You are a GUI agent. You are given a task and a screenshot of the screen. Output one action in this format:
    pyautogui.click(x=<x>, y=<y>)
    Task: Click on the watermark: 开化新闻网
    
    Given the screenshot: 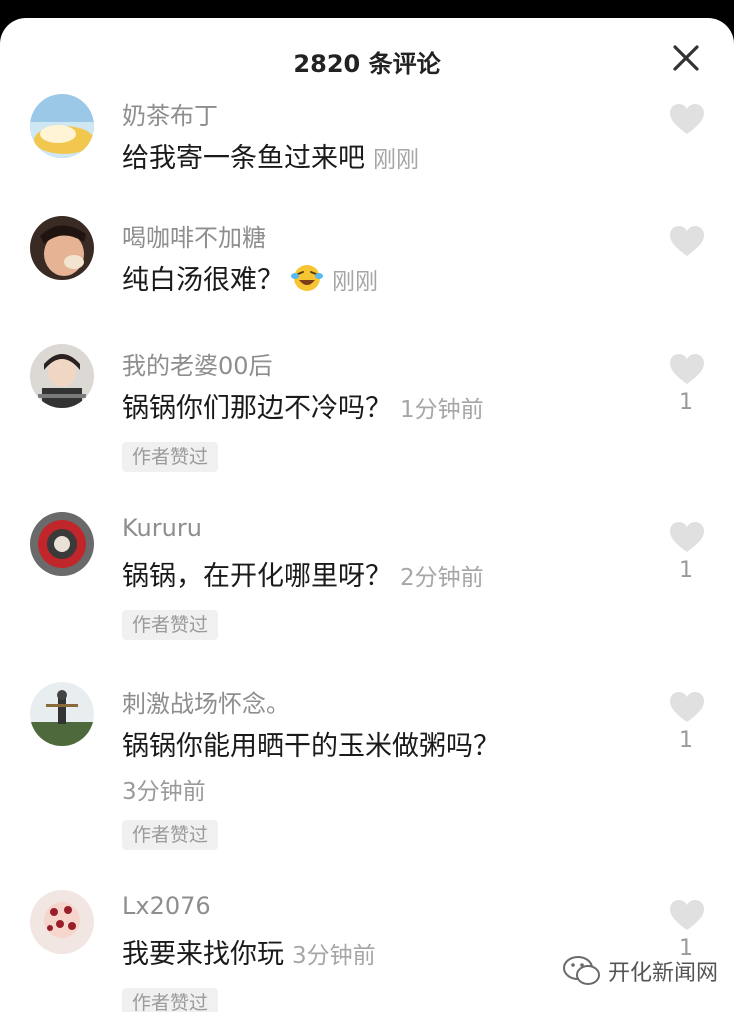 What is the action you would take?
    pyautogui.click(x=640, y=971)
    